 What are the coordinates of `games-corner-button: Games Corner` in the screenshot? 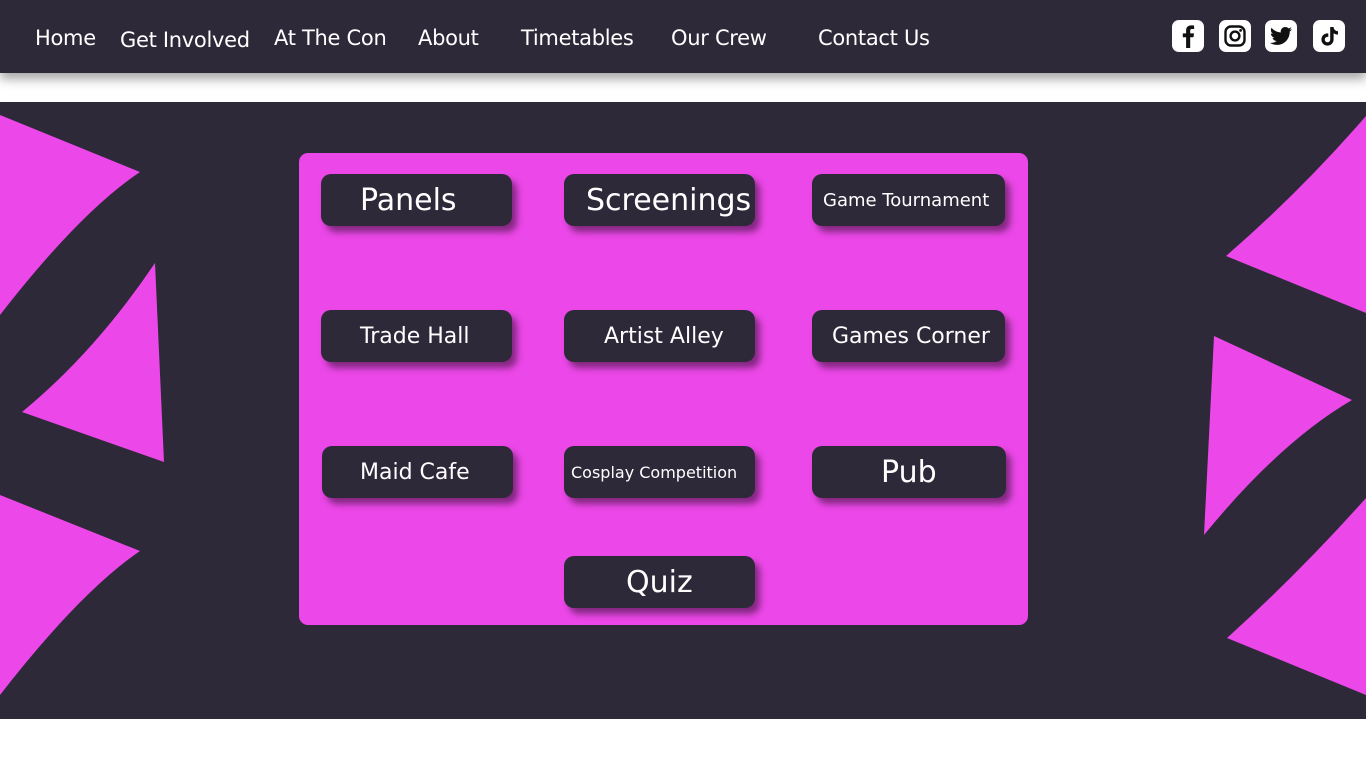 It's located at (908, 336).